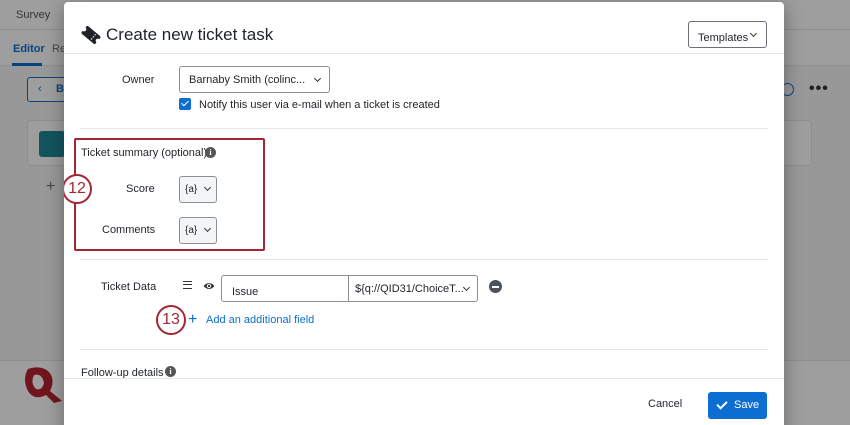 The image size is (850, 425). Describe the element at coordinates (170, 371) in the screenshot. I see `info-icon: i` at that location.